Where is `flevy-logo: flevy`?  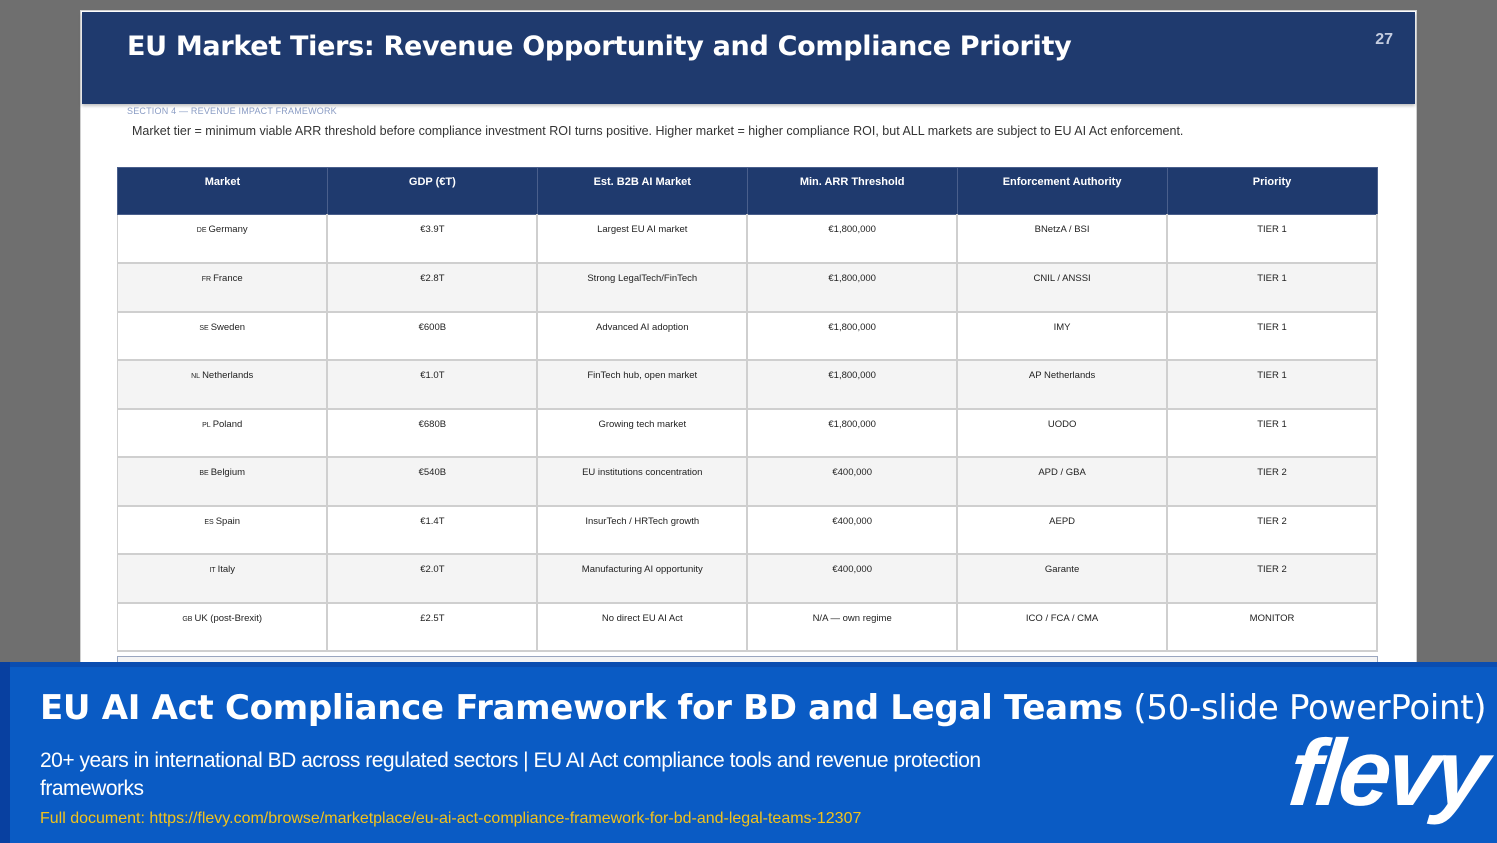
flevy-logo: flevy is located at coordinates (1387, 772).